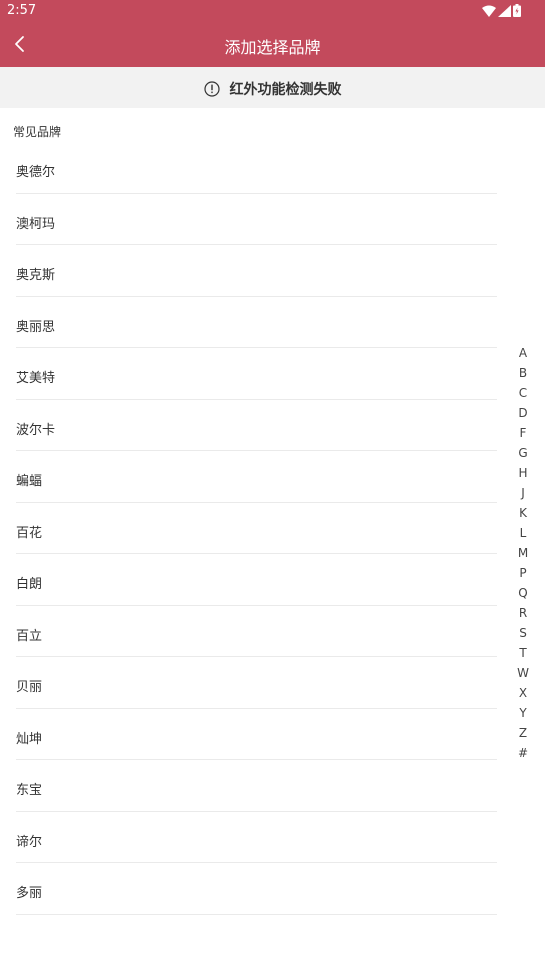  Describe the element at coordinates (36, 378) in the screenshot. I see `brand-label: 艾美特` at that location.